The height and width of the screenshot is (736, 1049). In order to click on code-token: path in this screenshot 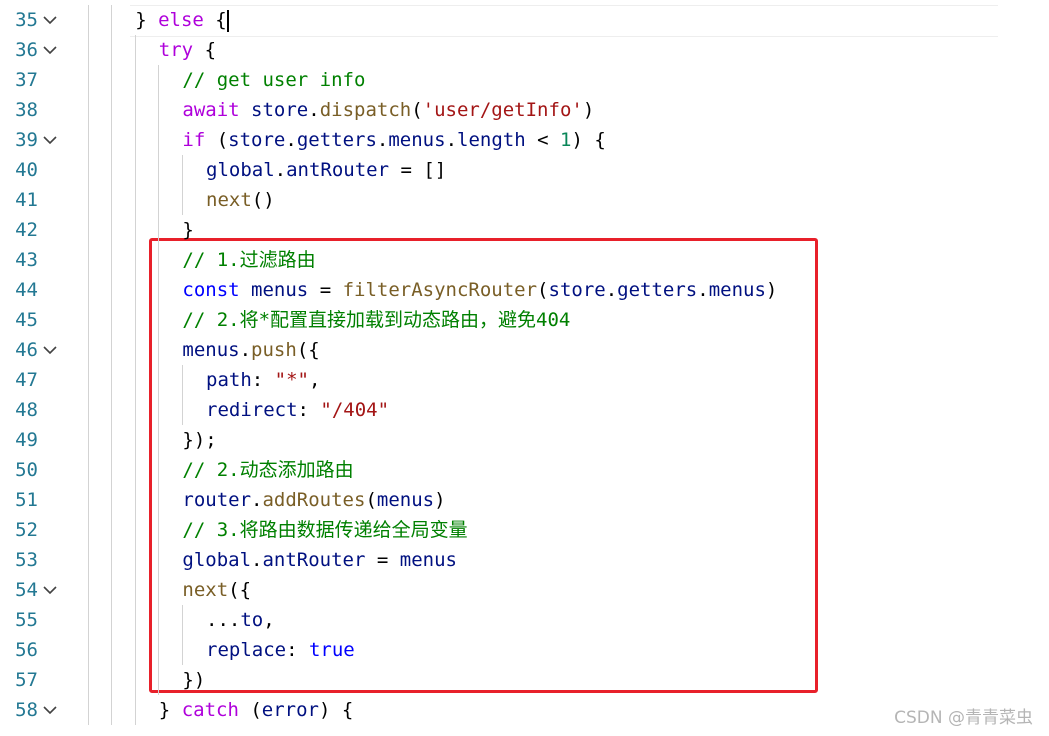, I will do `click(229, 380)`.